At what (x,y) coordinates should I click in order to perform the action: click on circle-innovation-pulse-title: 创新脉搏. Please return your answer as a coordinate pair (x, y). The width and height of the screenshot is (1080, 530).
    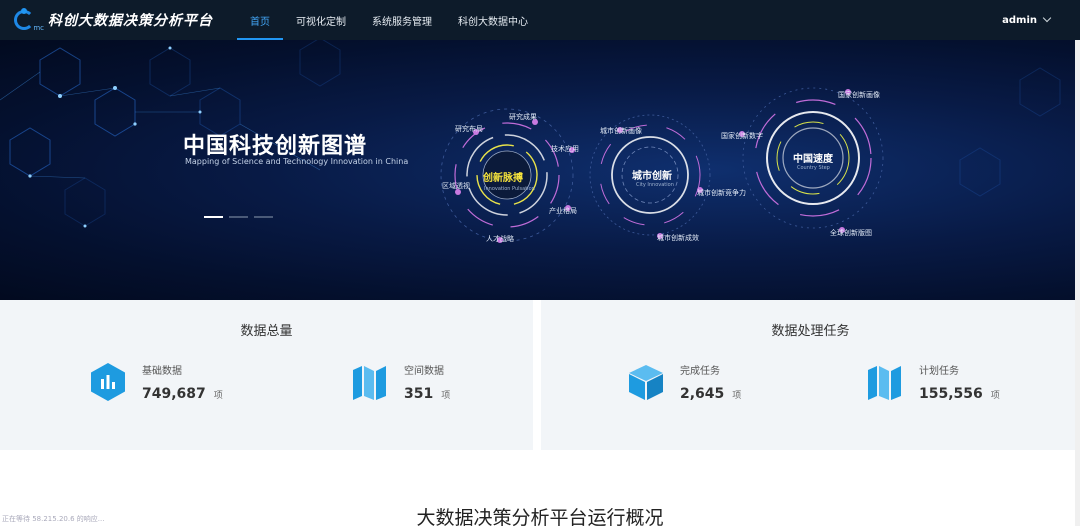
    Looking at the image, I should click on (503, 176).